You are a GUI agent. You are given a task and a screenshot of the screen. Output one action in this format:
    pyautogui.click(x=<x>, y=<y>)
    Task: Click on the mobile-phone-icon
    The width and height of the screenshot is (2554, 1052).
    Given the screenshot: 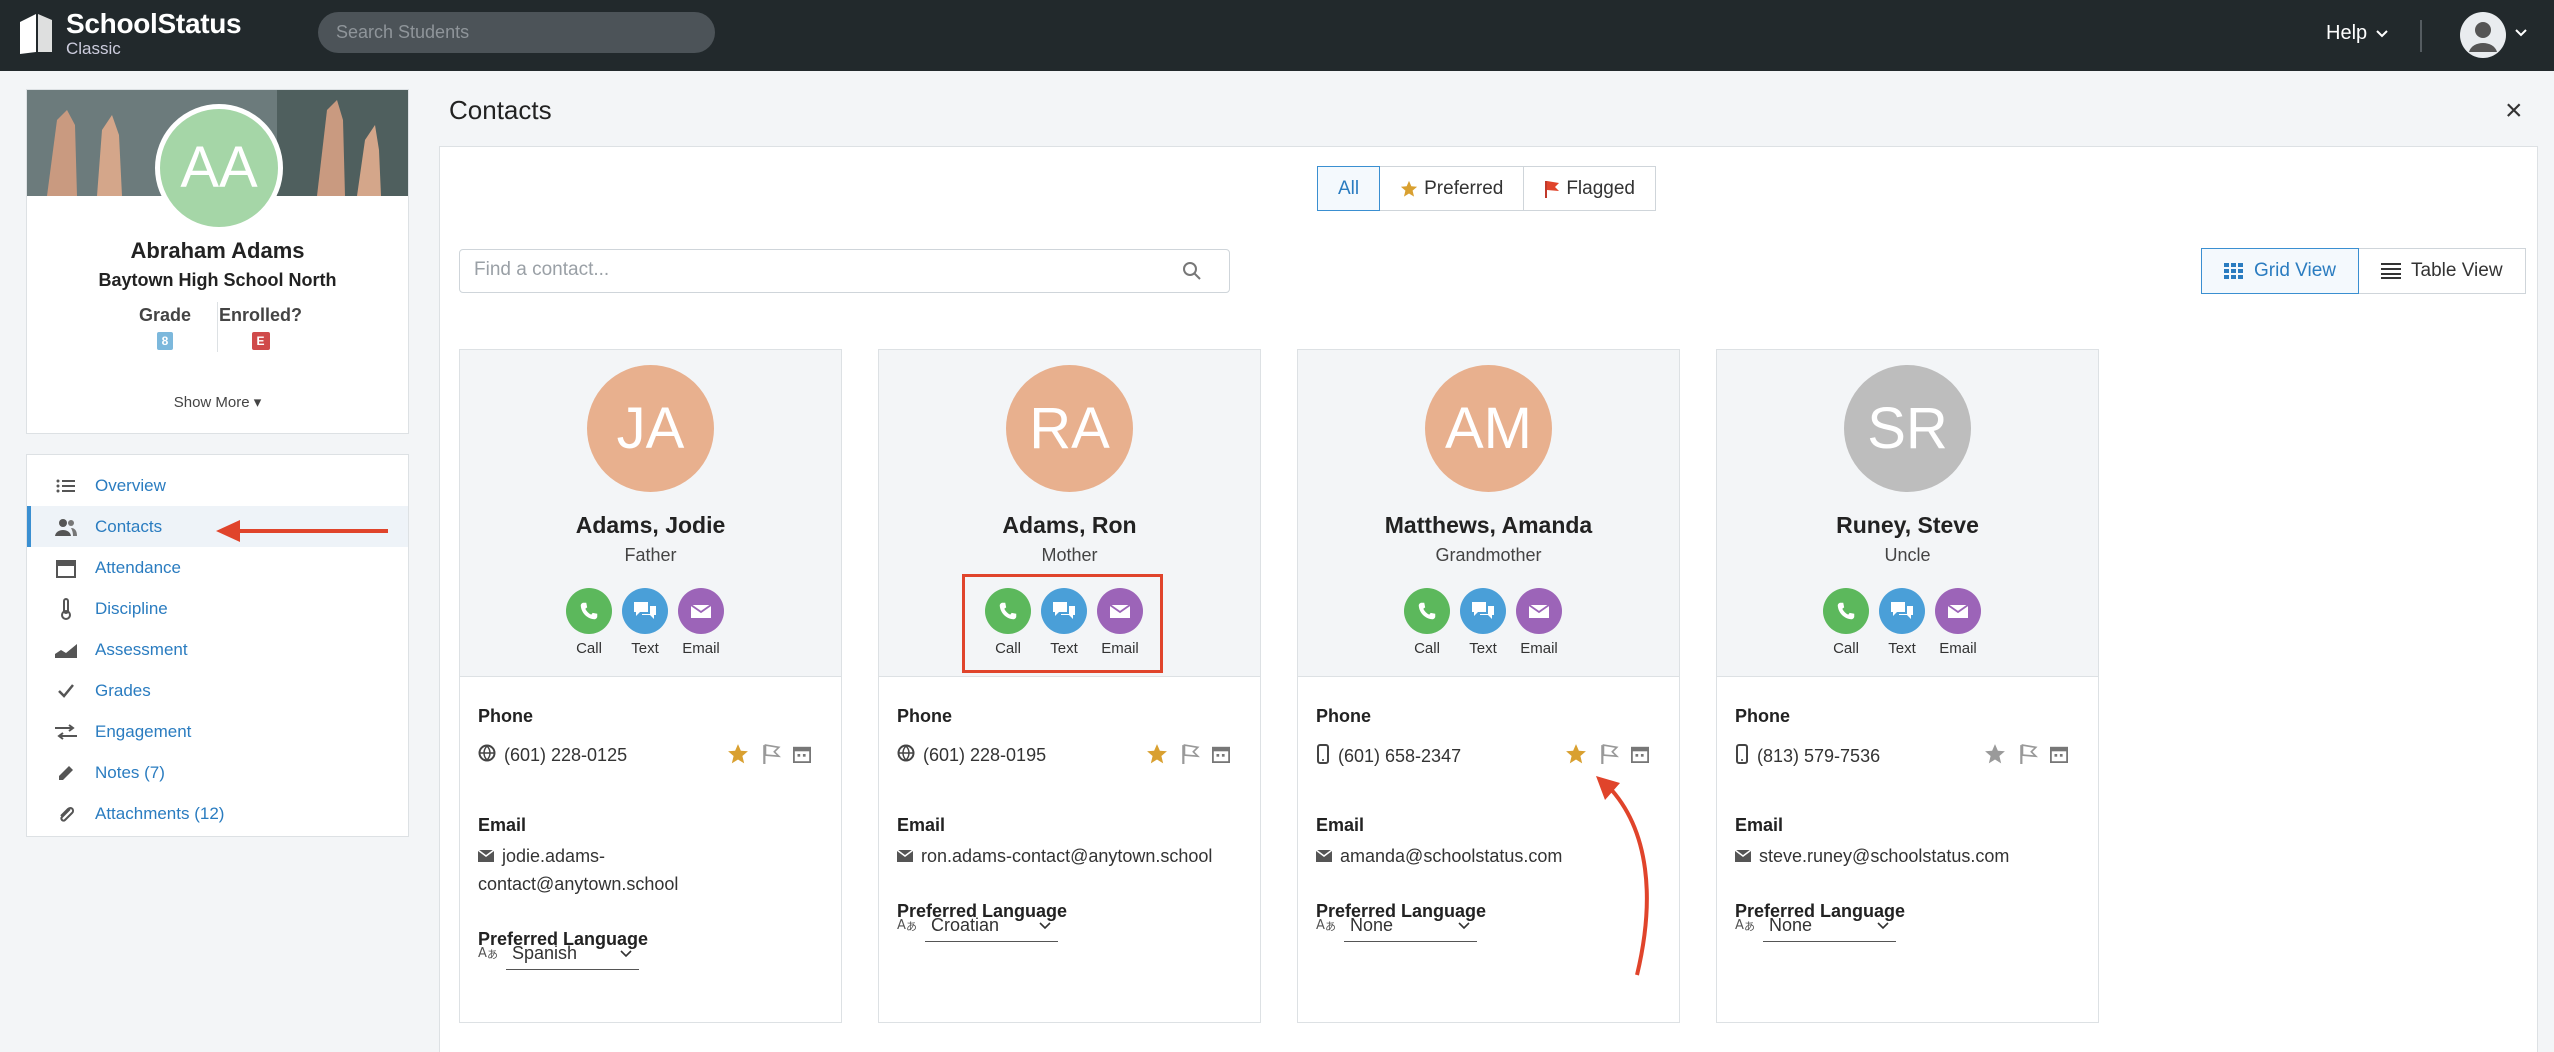 What is the action you would take?
    pyautogui.click(x=1323, y=756)
    